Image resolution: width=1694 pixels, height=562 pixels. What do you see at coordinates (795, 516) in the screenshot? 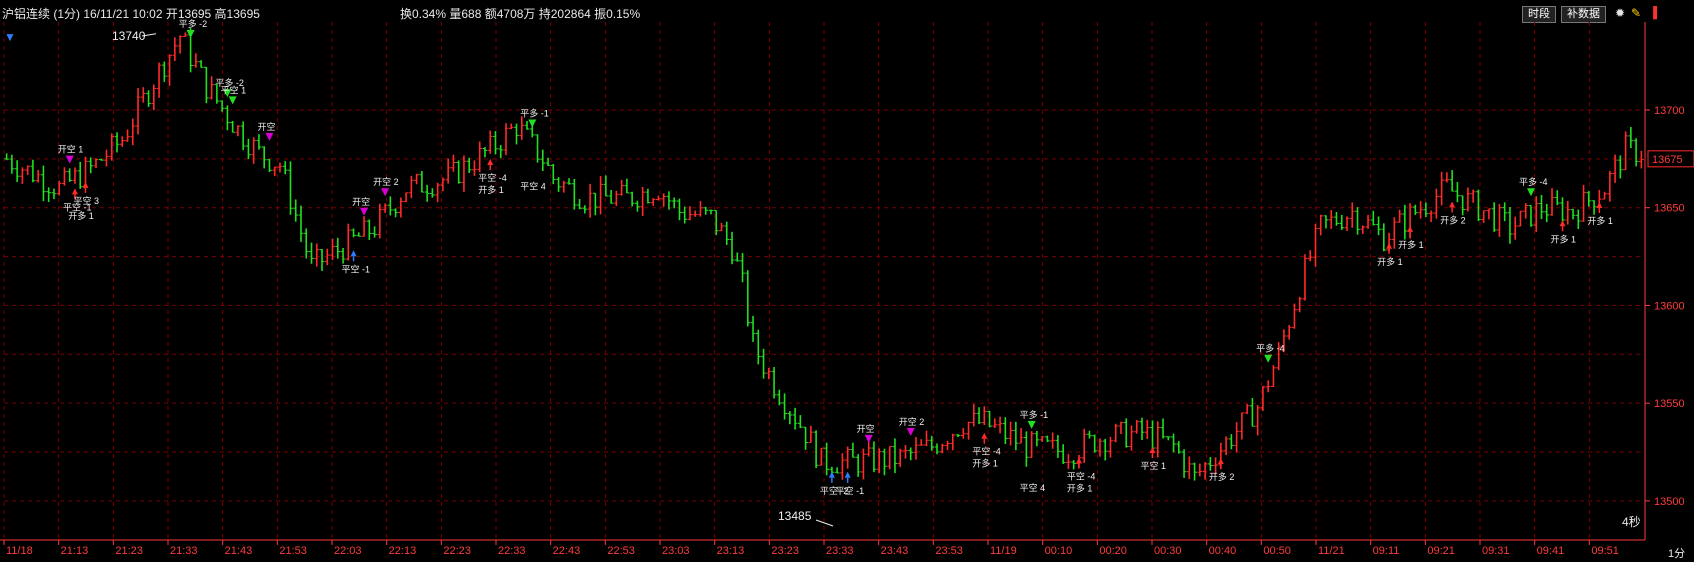
I see `low-price-label: 13485` at bounding box center [795, 516].